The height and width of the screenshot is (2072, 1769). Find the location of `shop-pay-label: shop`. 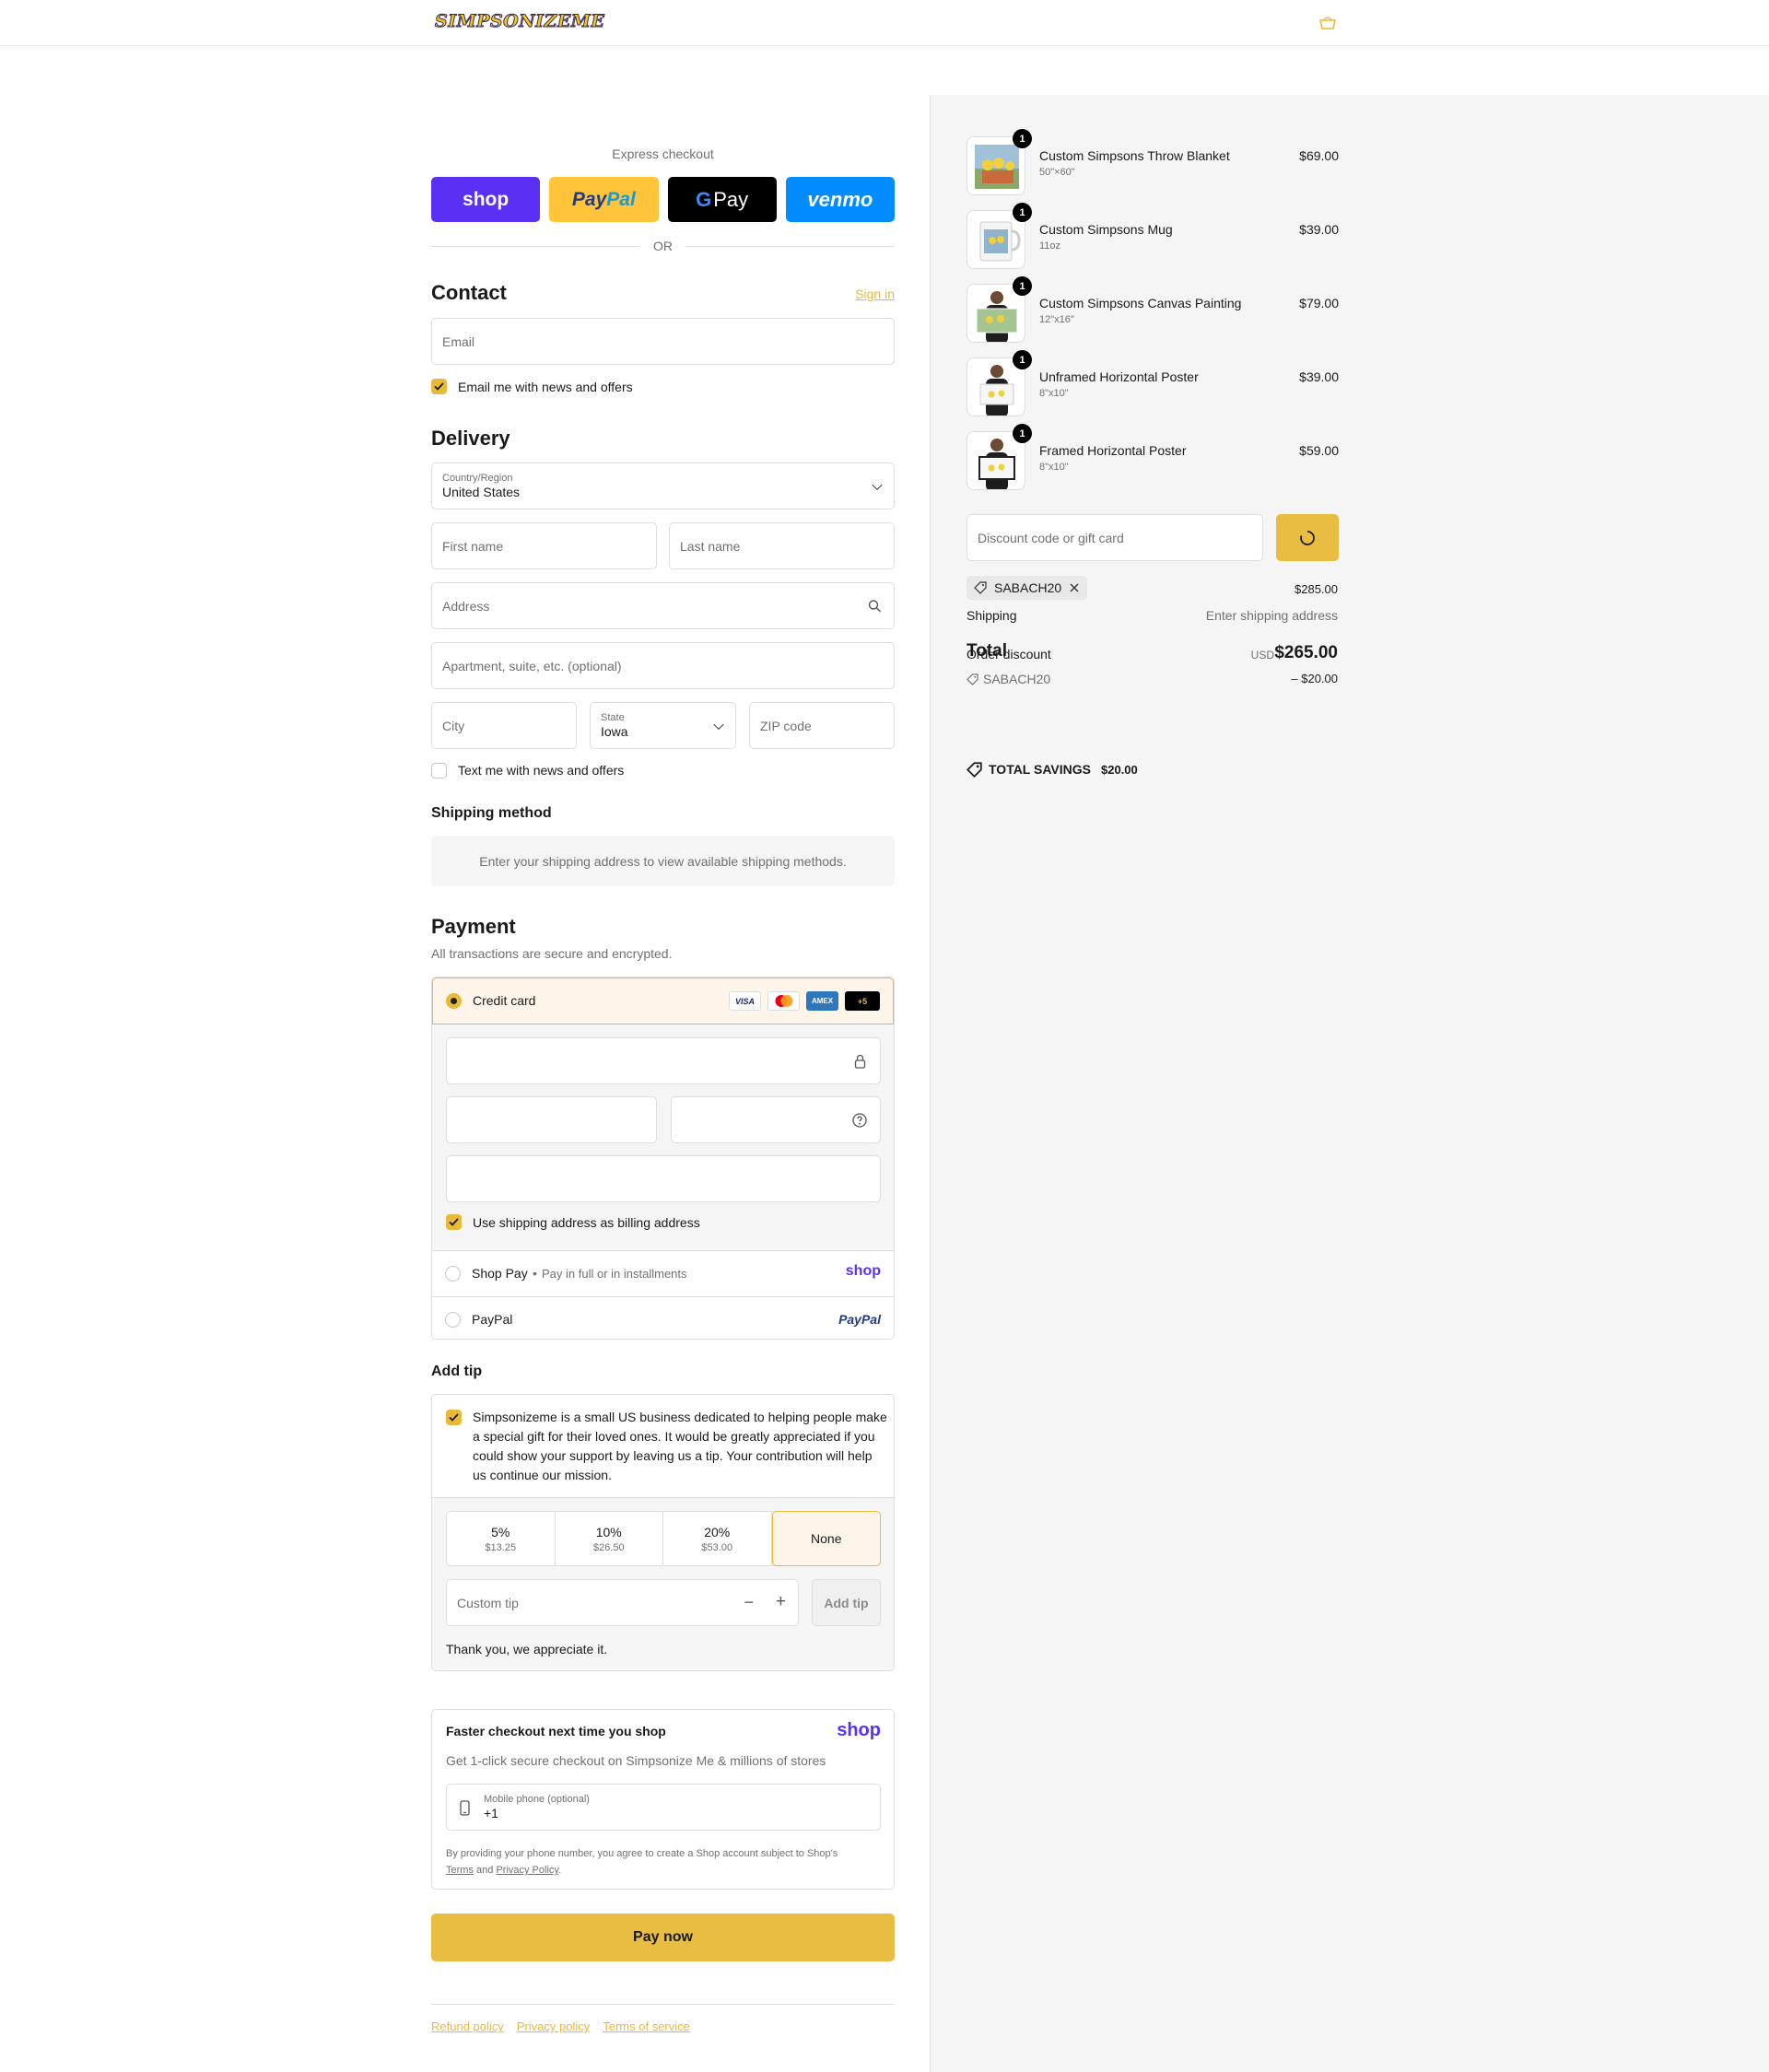

shop-pay-label: shop is located at coordinates (486, 199).